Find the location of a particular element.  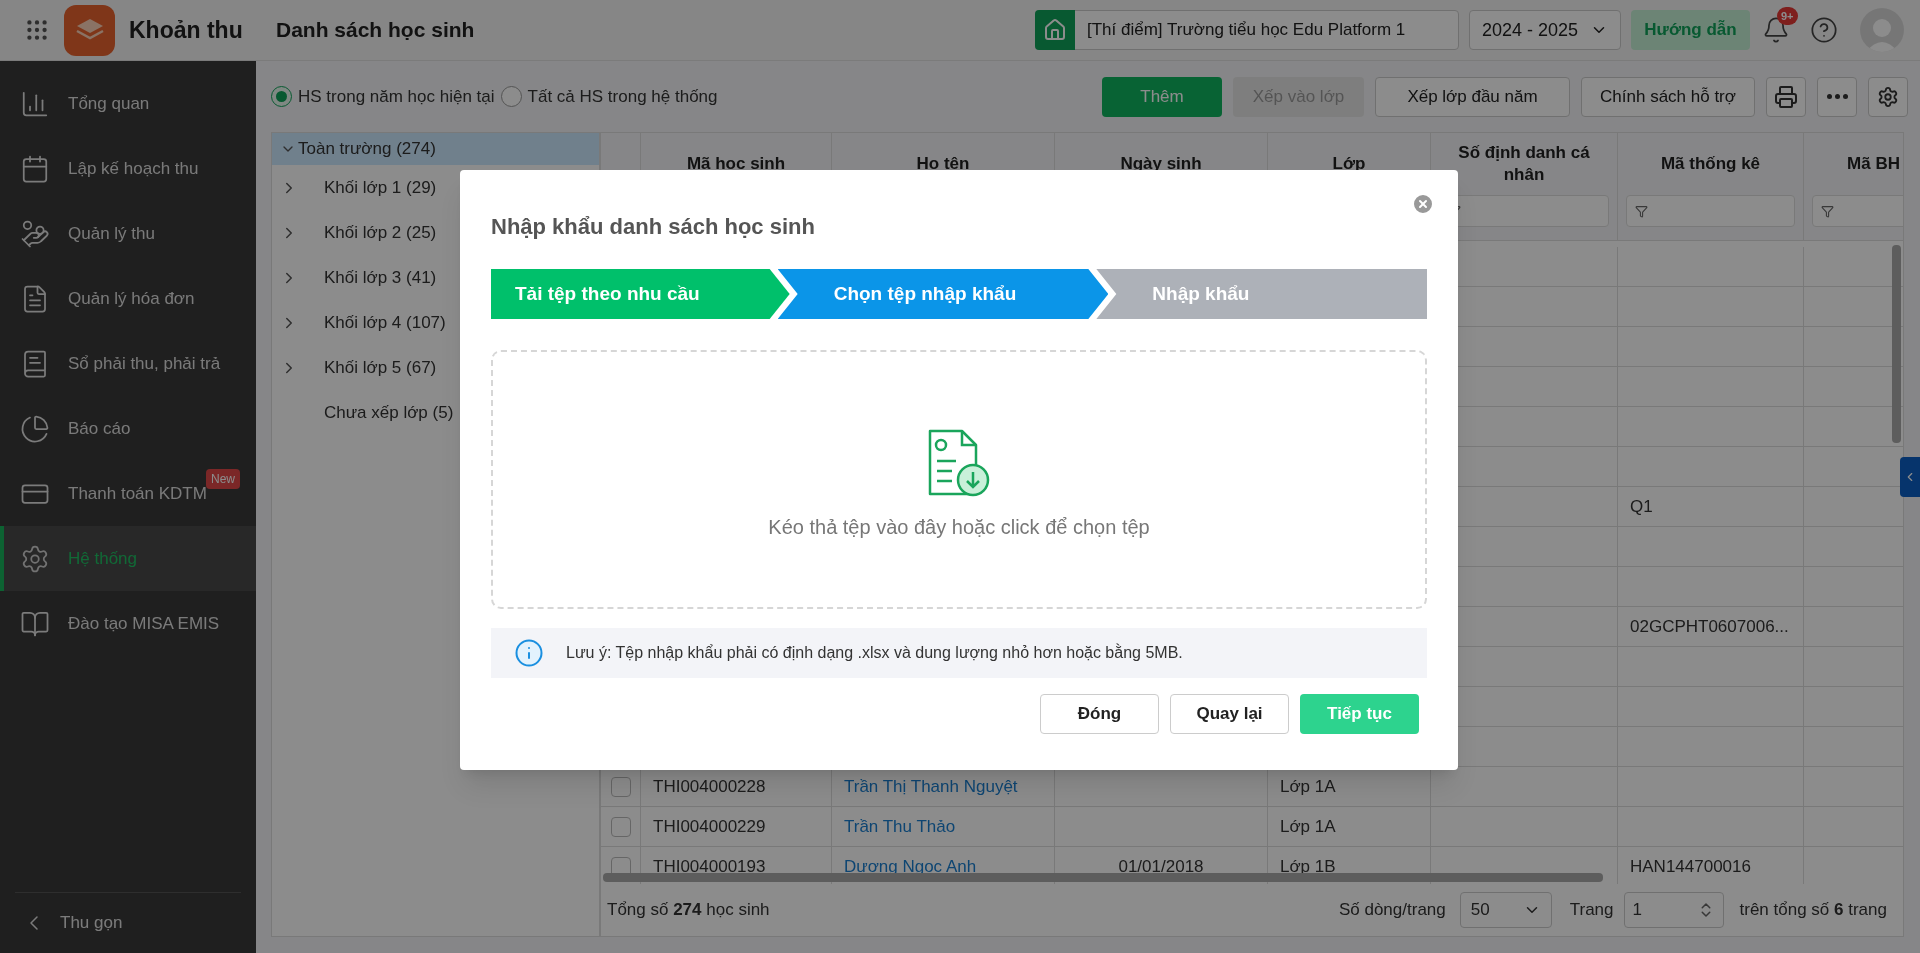

settings-button is located at coordinates (1888, 96).